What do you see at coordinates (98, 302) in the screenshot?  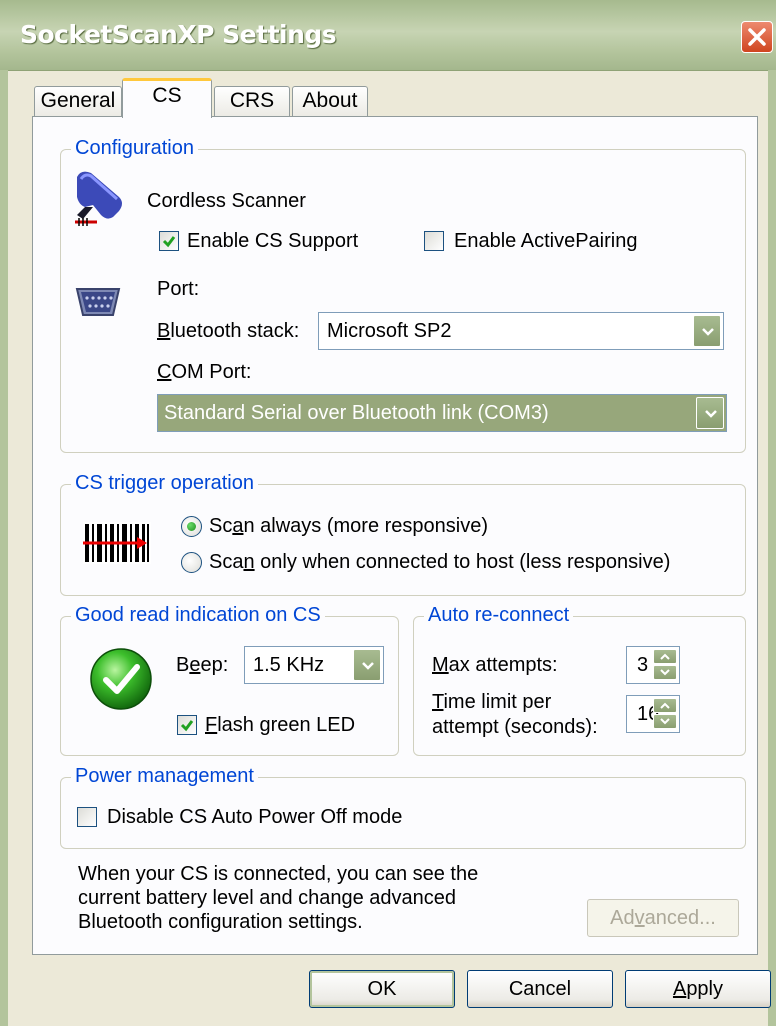 I see `serial-port-icon` at bounding box center [98, 302].